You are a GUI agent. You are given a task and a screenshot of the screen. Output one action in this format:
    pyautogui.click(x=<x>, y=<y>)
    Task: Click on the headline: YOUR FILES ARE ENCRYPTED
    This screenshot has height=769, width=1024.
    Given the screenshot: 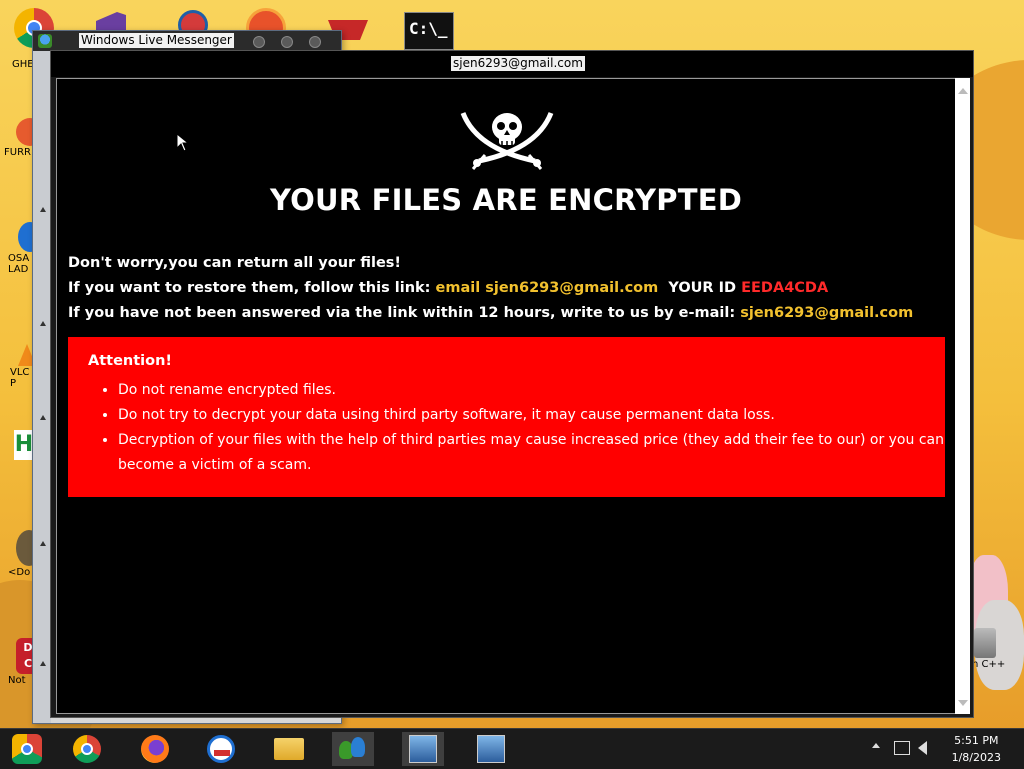 What is the action you would take?
    pyautogui.click(x=506, y=200)
    